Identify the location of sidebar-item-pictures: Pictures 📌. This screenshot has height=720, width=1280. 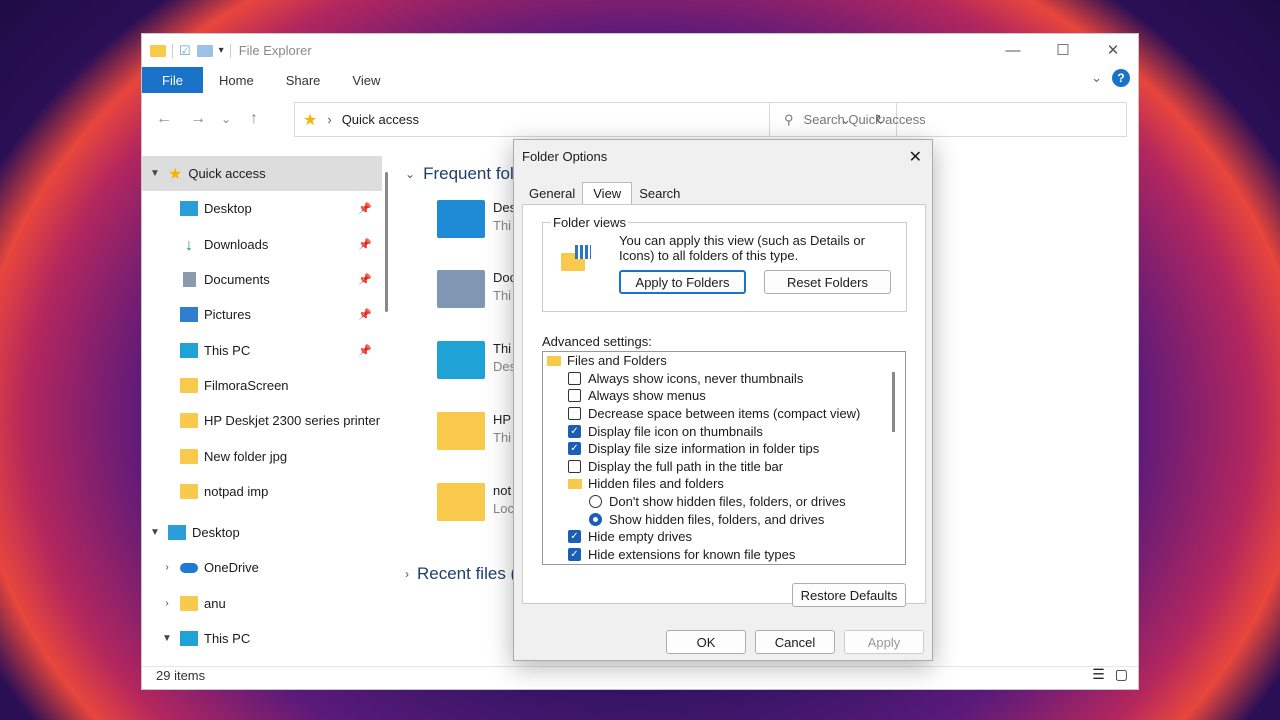
(262, 314).